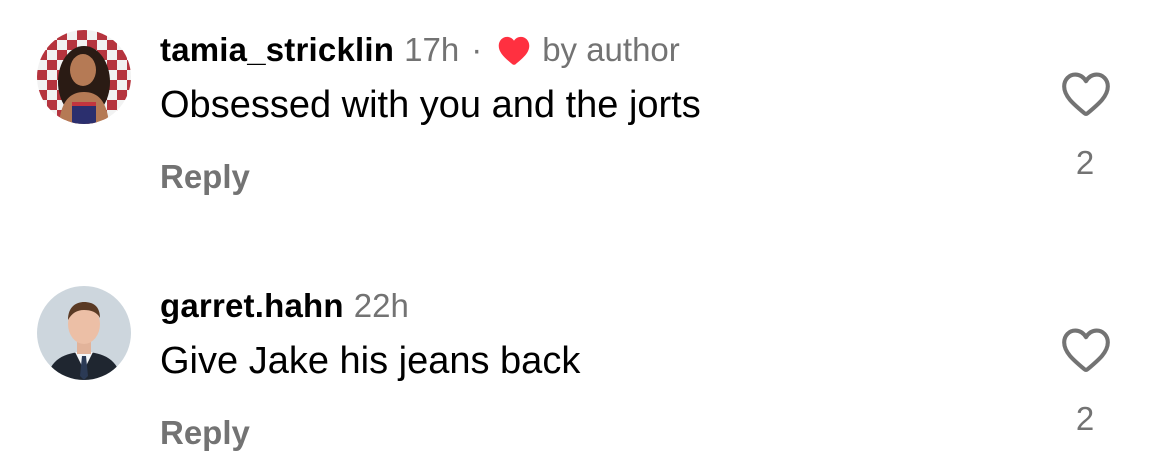 The height and width of the screenshot is (476, 1170). Describe the element at coordinates (252, 306) in the screenshot. I see `username: garret.hahn` at that location.